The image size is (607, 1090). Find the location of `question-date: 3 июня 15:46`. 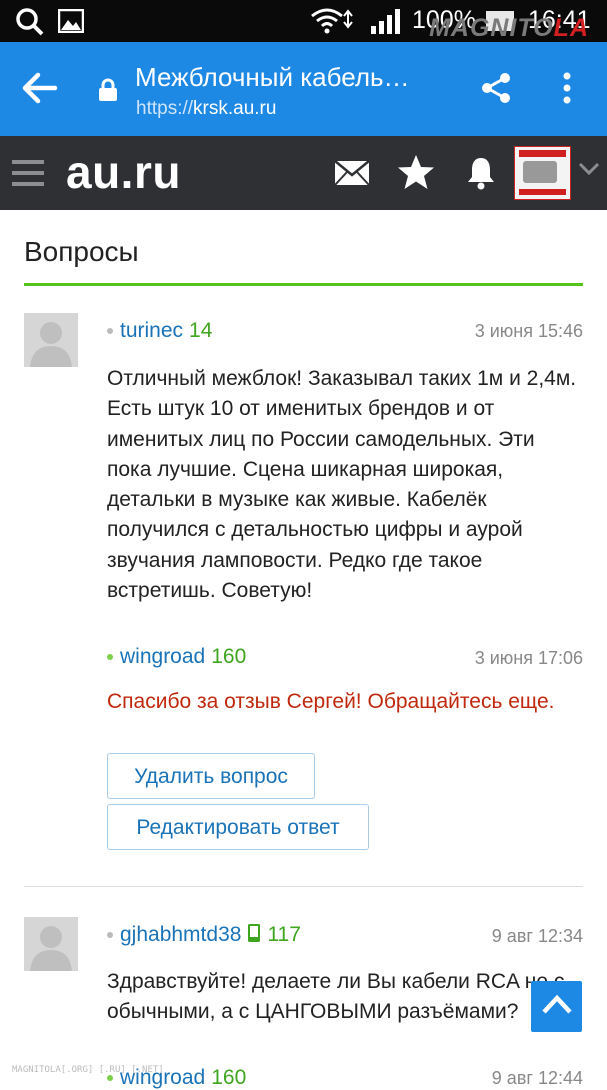

question-date: 3 июня 15:46 is located at coordinates (528, 331).